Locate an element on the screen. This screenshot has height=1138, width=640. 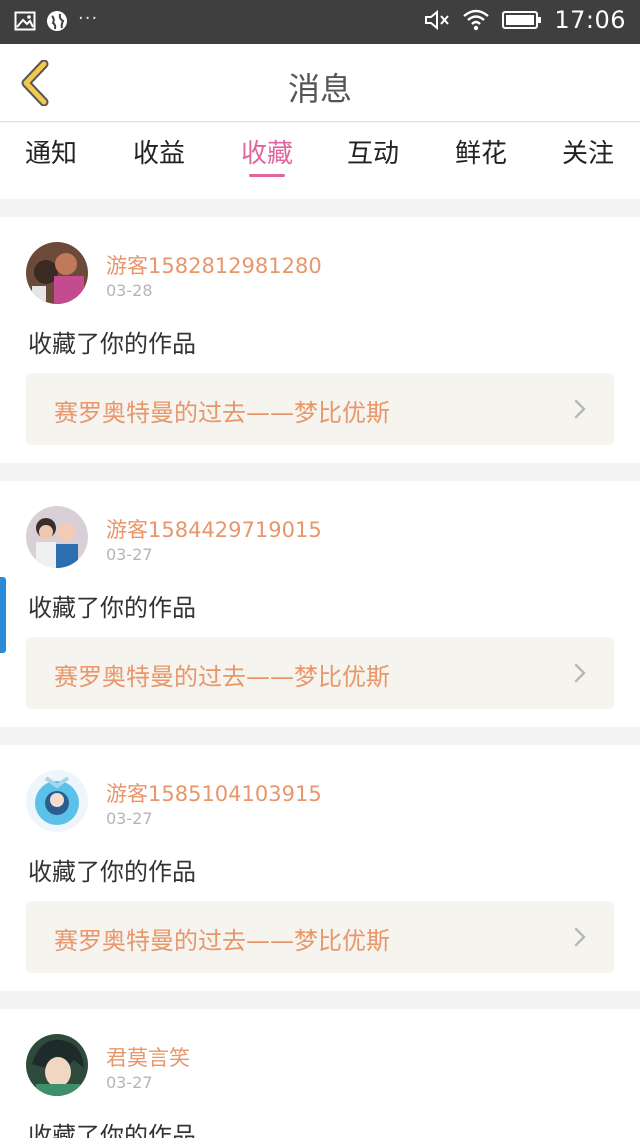
tab-notifications: 通知 is located at coordinates (51, 151).